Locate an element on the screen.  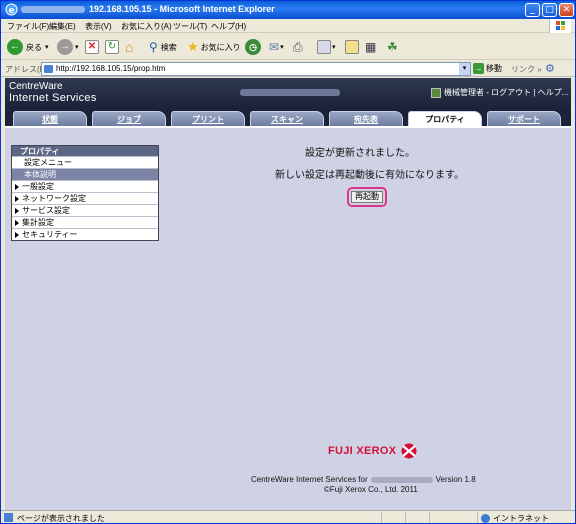
title-ip: 192.168.105.15 is located at coordinates (120, 9).